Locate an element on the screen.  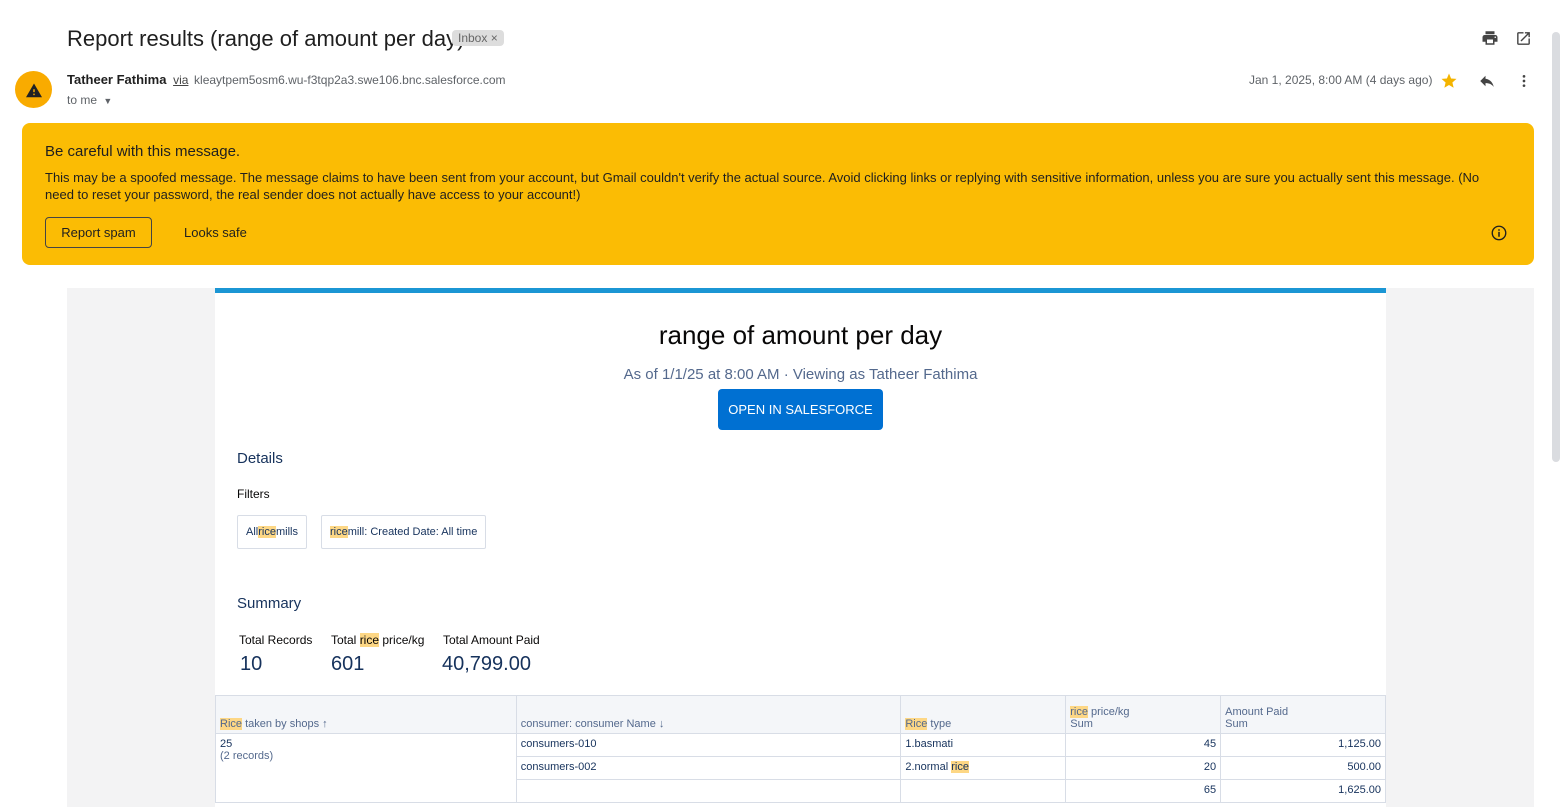
total-price-label: Total rice price/kg is located at coordinates (377, 640).